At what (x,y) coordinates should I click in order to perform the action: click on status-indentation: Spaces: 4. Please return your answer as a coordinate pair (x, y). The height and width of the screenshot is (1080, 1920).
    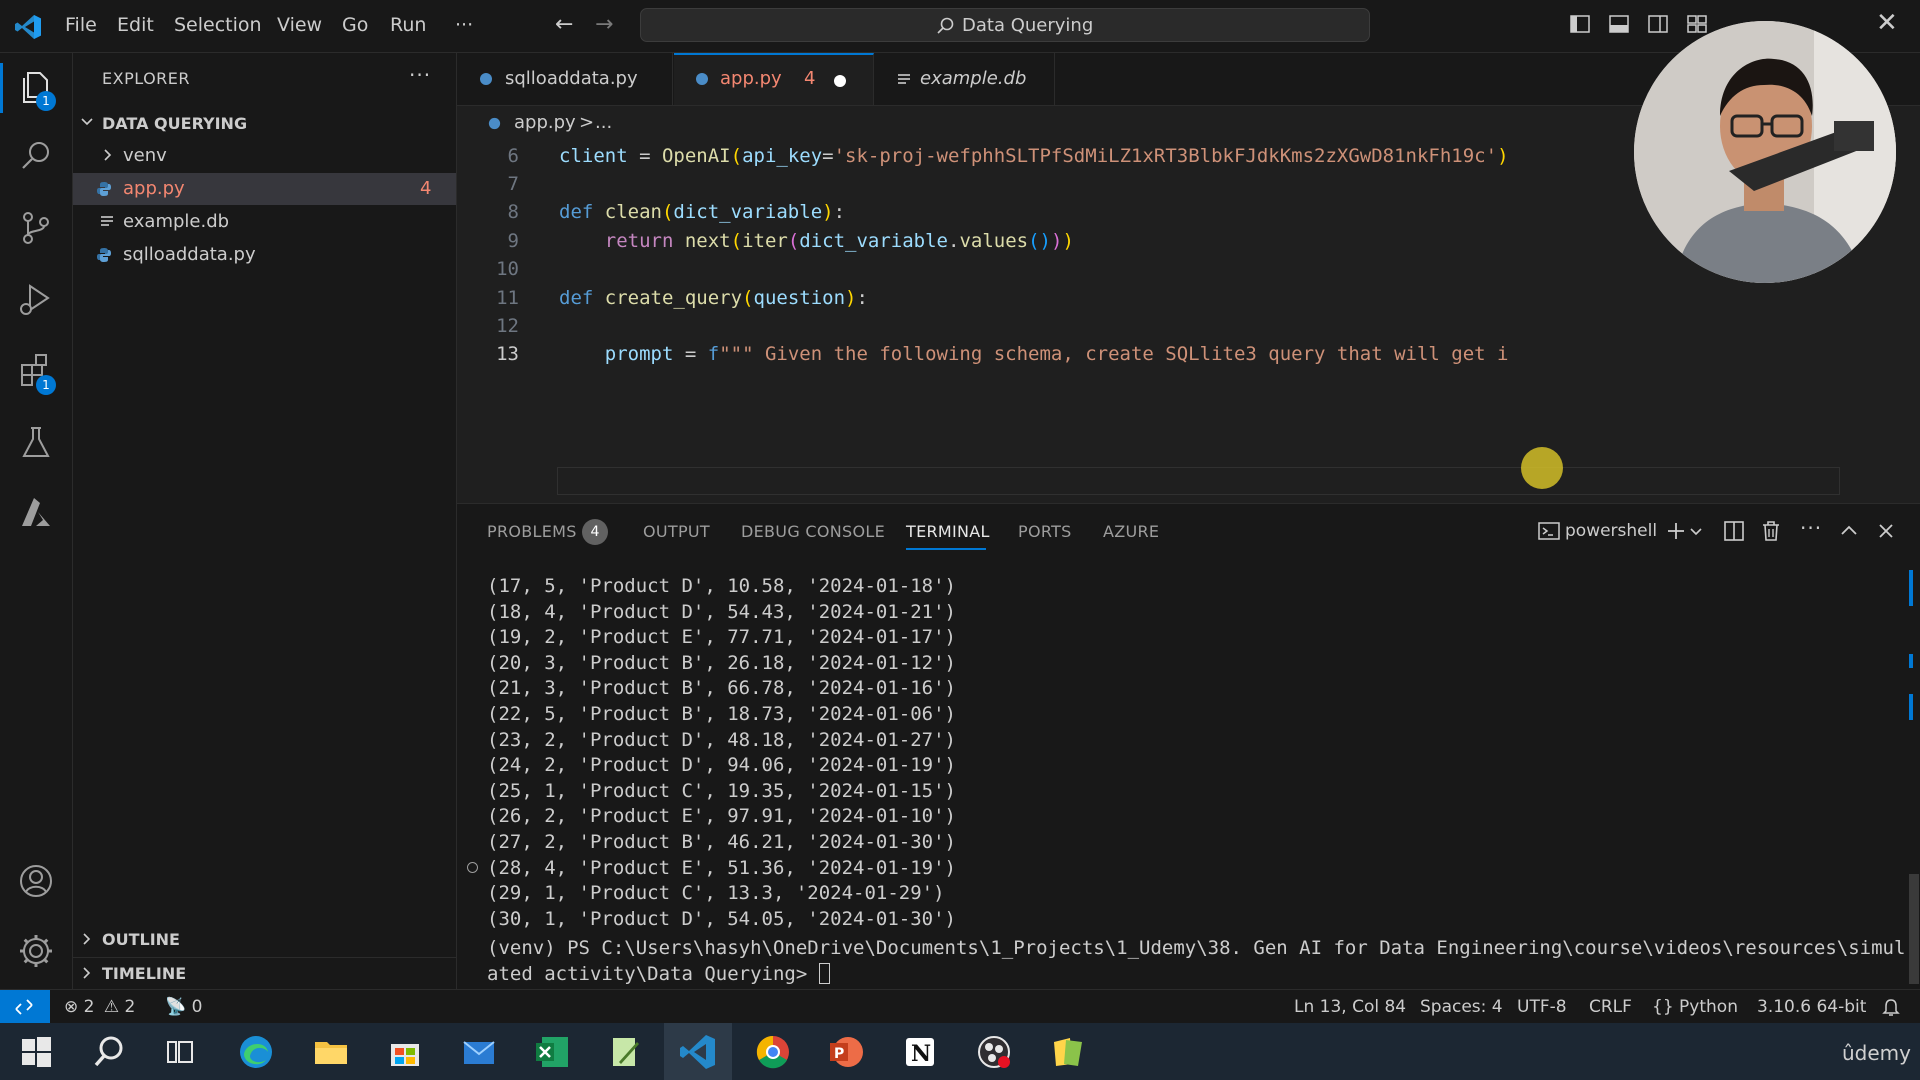
    Looking at the image, I should click on (1461, 1007).